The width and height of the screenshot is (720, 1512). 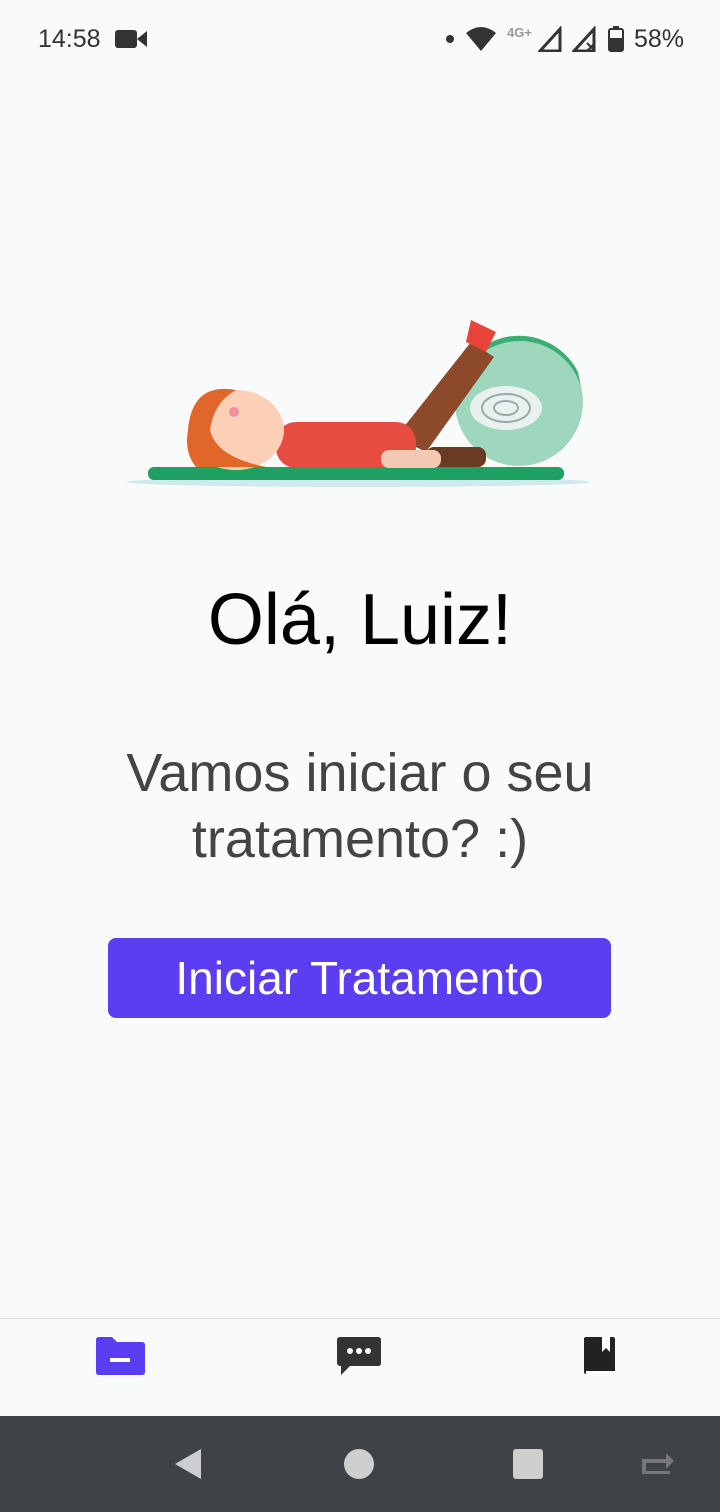 What do you see at coordinates (130, 39) in the screenshot?
I see `video-camera-icon` at bounding box center [130, 39].